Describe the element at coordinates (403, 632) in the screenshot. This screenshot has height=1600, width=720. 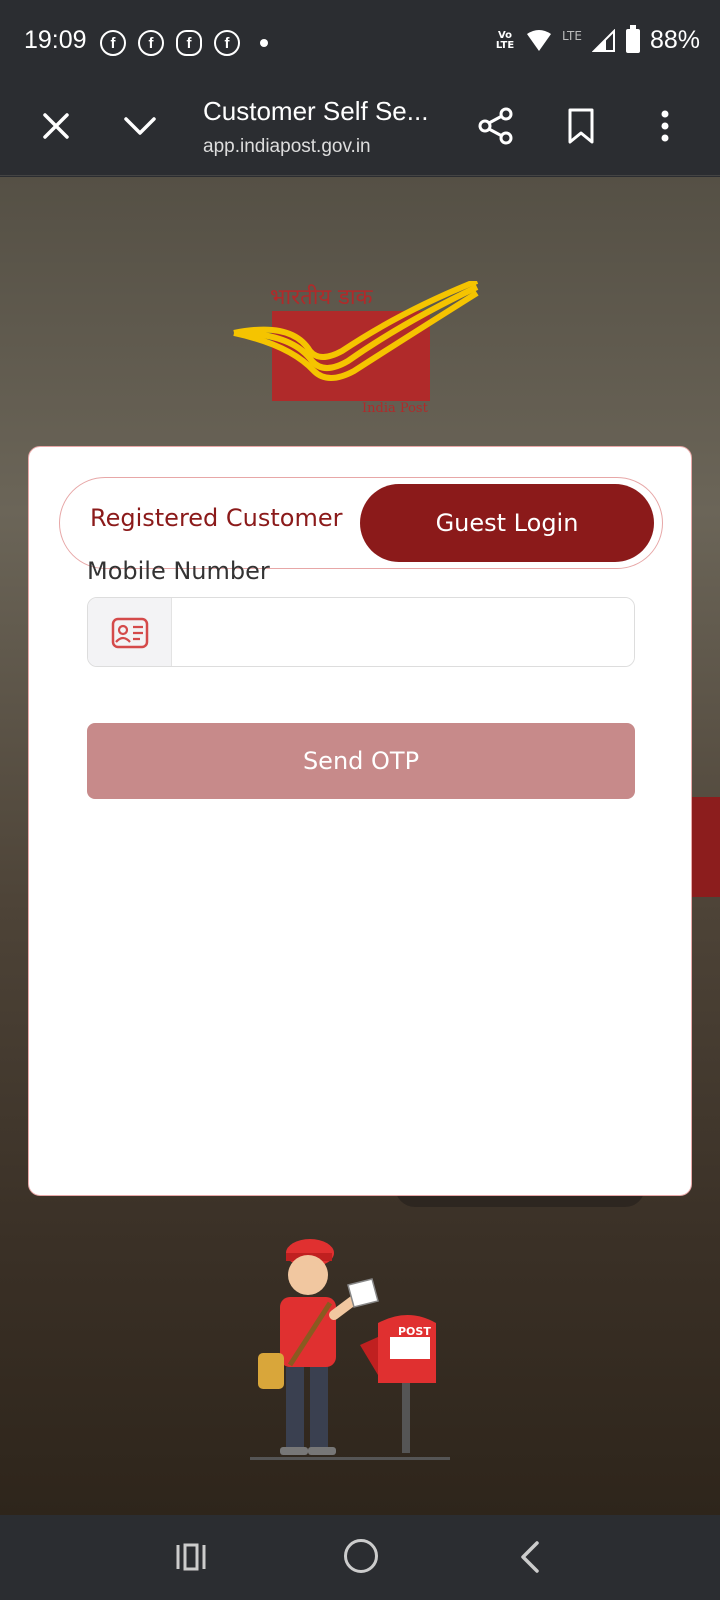
I see `mobile-number-input` at that location.